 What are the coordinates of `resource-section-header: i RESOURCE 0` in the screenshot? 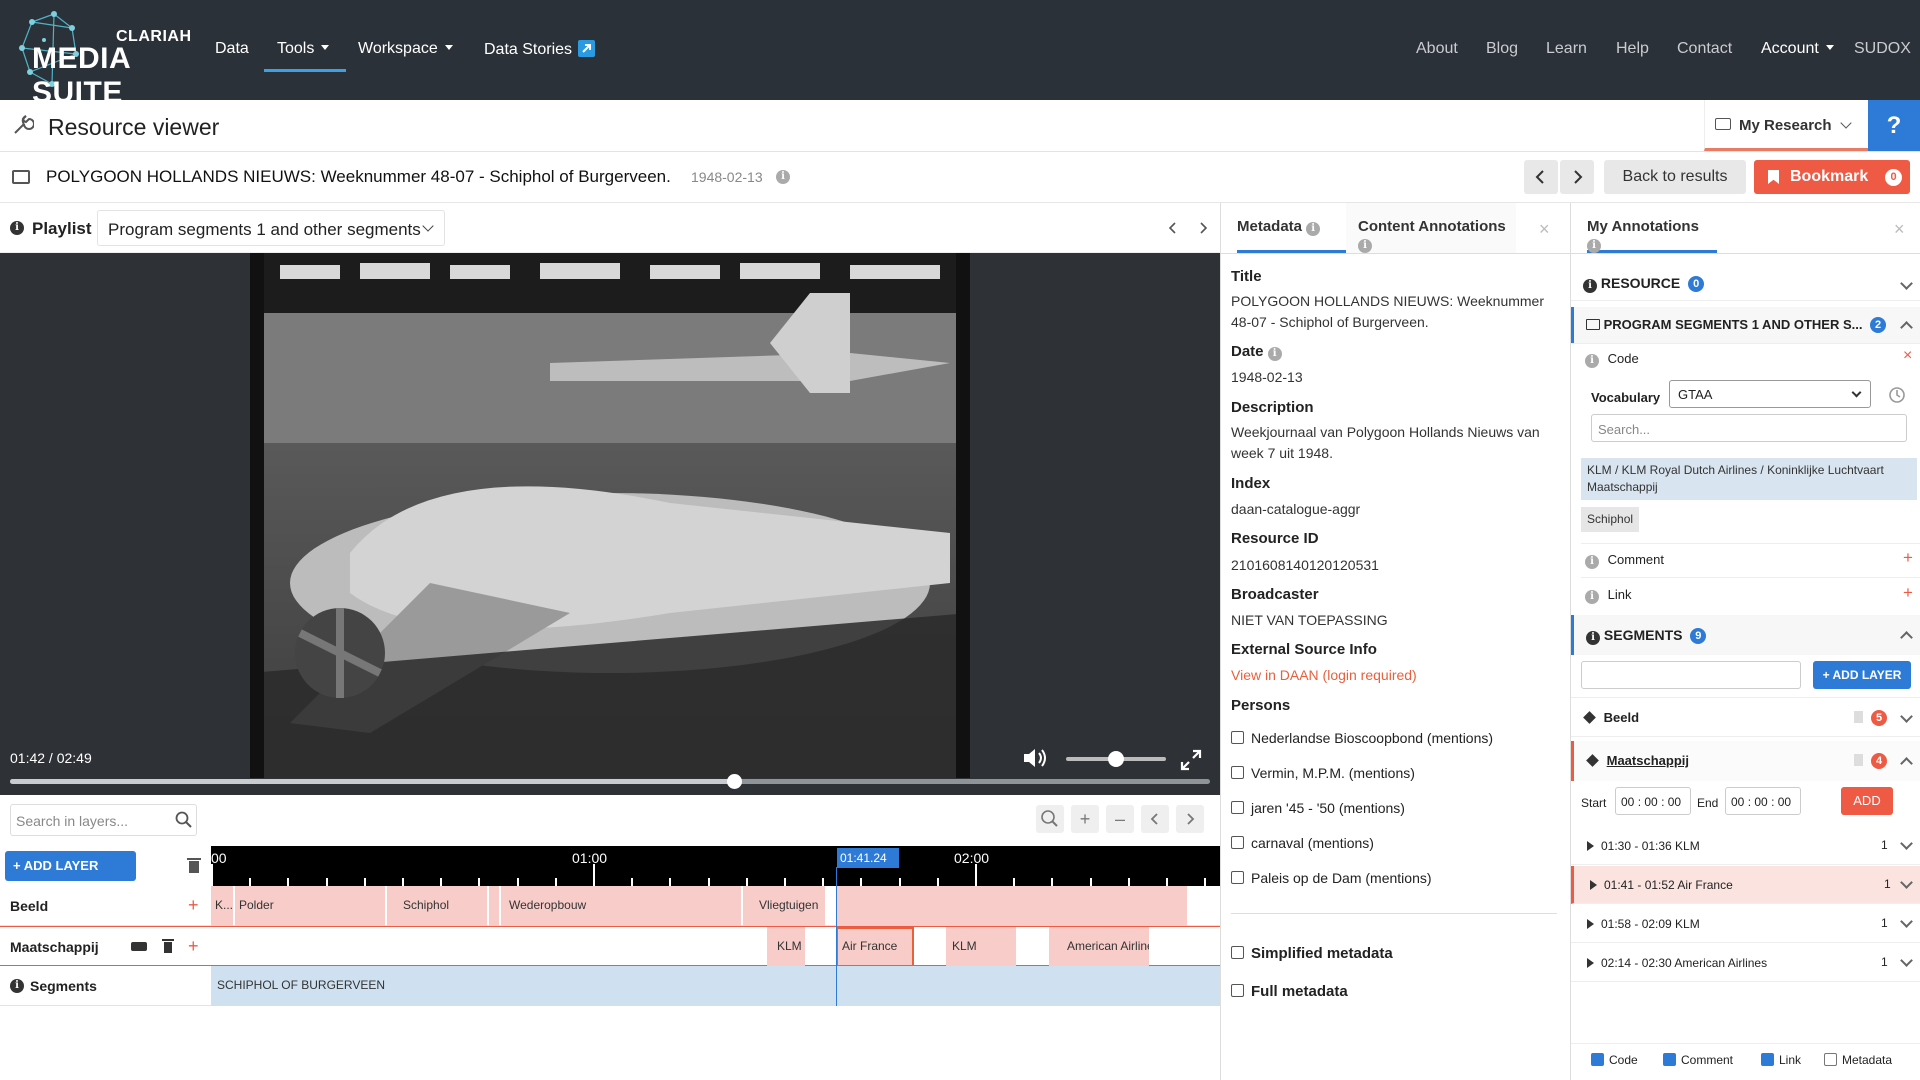 It's located at (1745, 284).